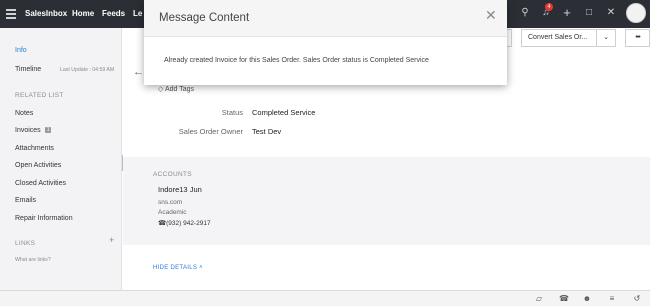 This screenshot has width=650, height=306. Describe the element at coordinates (34, 148) in the screenshot. I see `sidebar-item-attachments: Attachments` at that location.